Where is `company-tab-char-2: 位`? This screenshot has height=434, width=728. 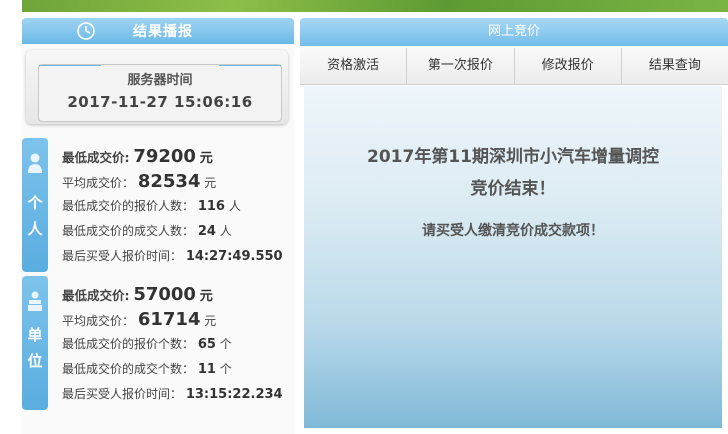 company-tab-char-2: 位 is located at coordinates (35, 361).